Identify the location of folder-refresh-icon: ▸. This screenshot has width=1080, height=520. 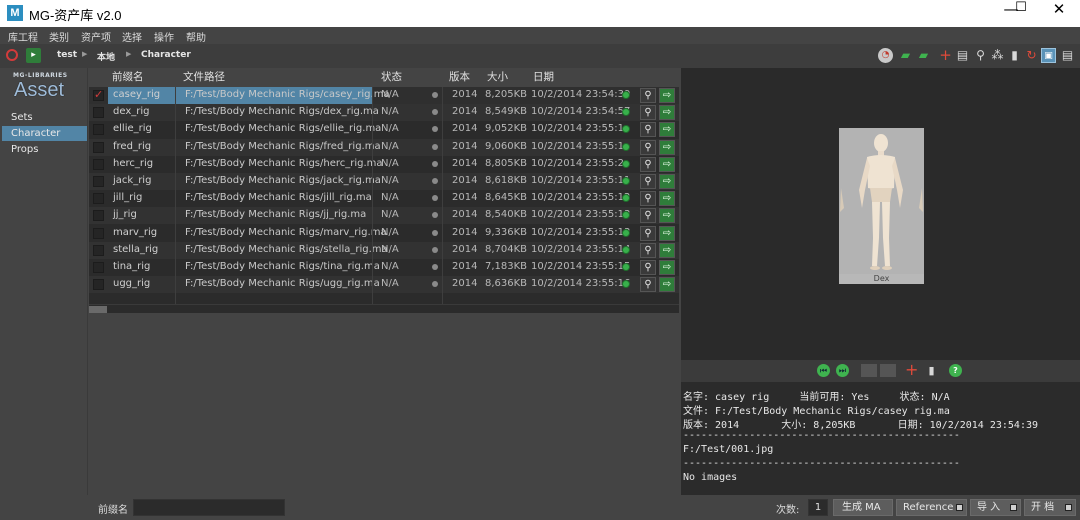
(33, 55).